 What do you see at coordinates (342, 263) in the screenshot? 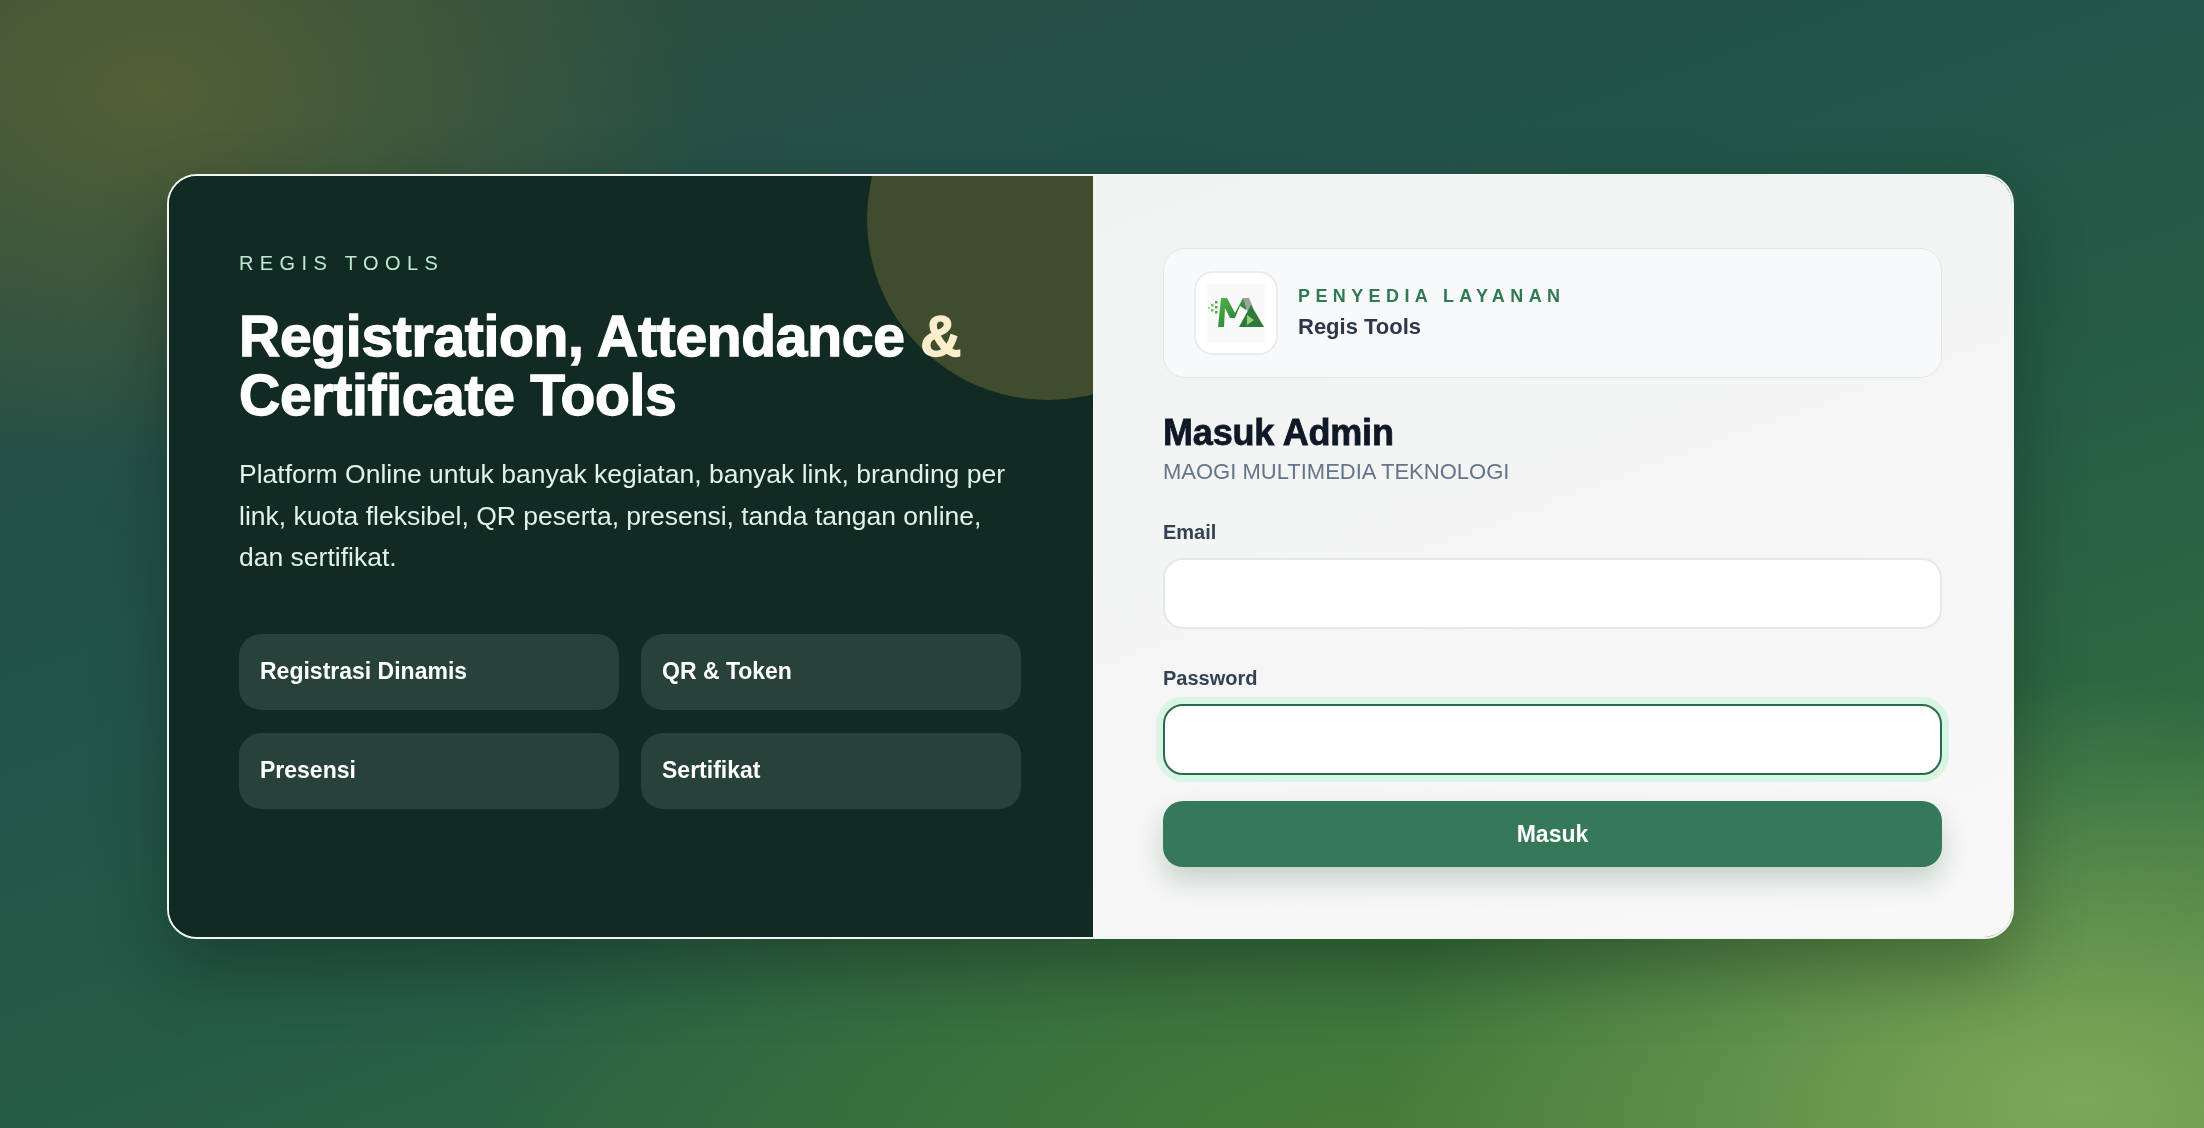
I see `app-name-label: REGIS TOOLS` at bounding box center [342, 263].